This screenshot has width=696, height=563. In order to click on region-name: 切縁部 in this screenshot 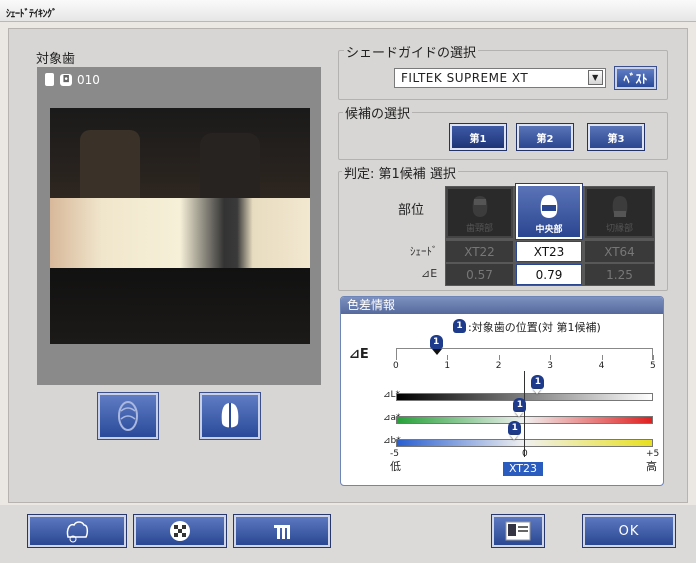, I will do `click(619, 229)`.